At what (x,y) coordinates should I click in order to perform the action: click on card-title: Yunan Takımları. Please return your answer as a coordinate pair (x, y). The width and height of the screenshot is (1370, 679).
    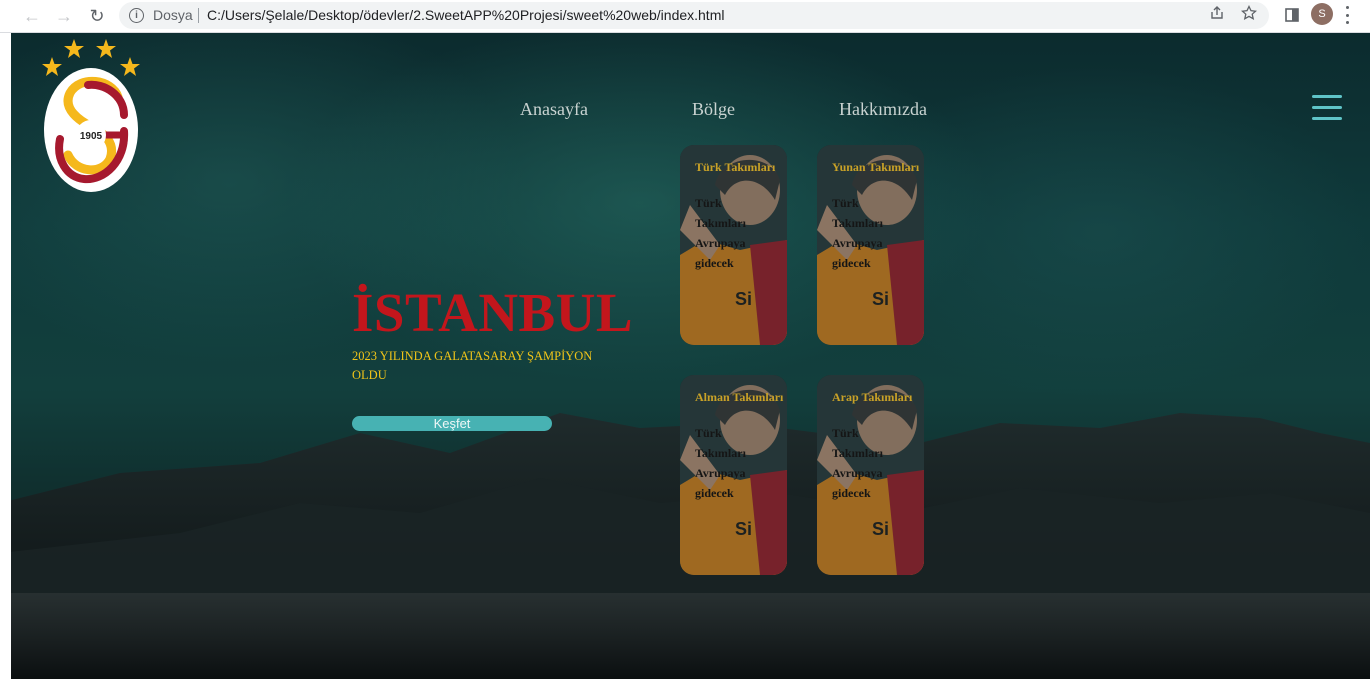
    Looking at the image, I should click on (876, 167).